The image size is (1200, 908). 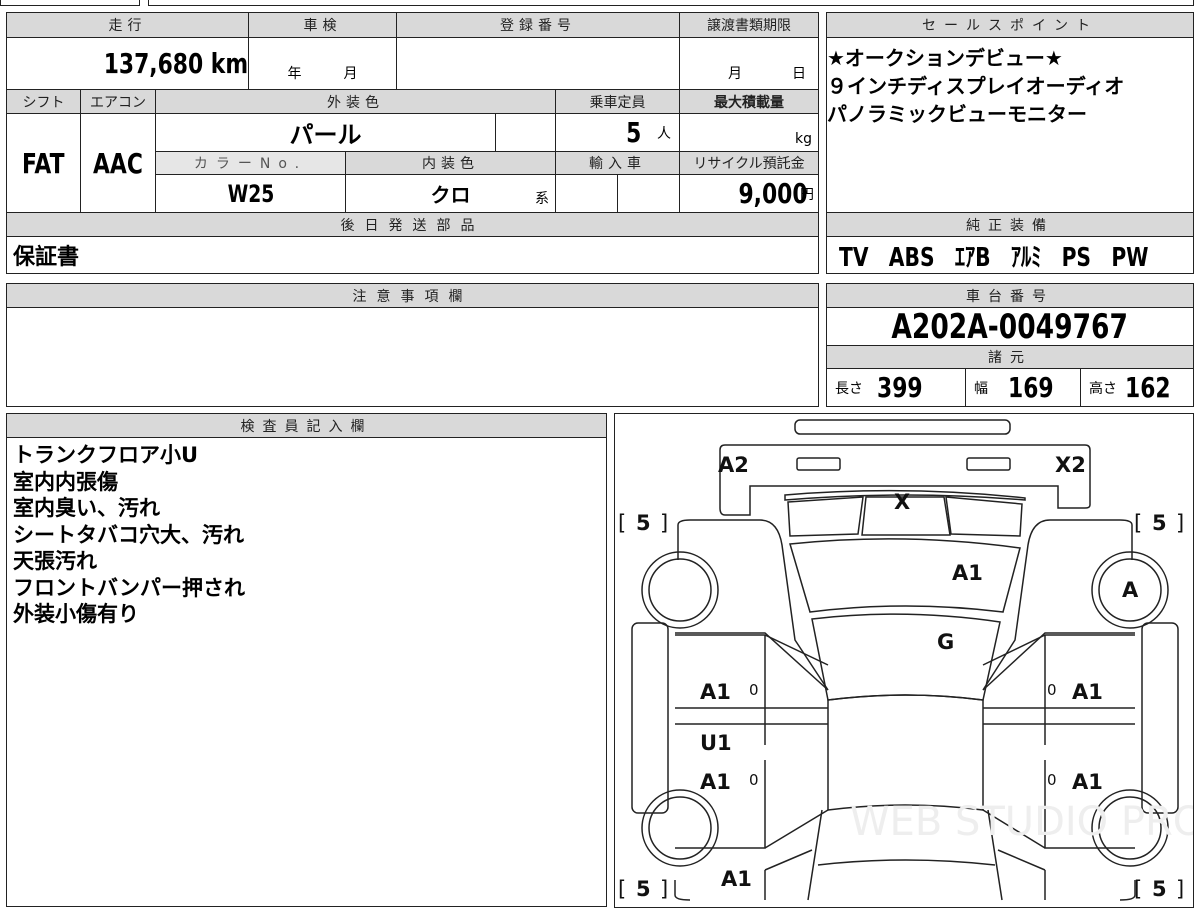 What do you see at coordinates (412, 295) in the screenshot?
I see `notes-label: 注意事項欄` at bounding box center [412, 295].